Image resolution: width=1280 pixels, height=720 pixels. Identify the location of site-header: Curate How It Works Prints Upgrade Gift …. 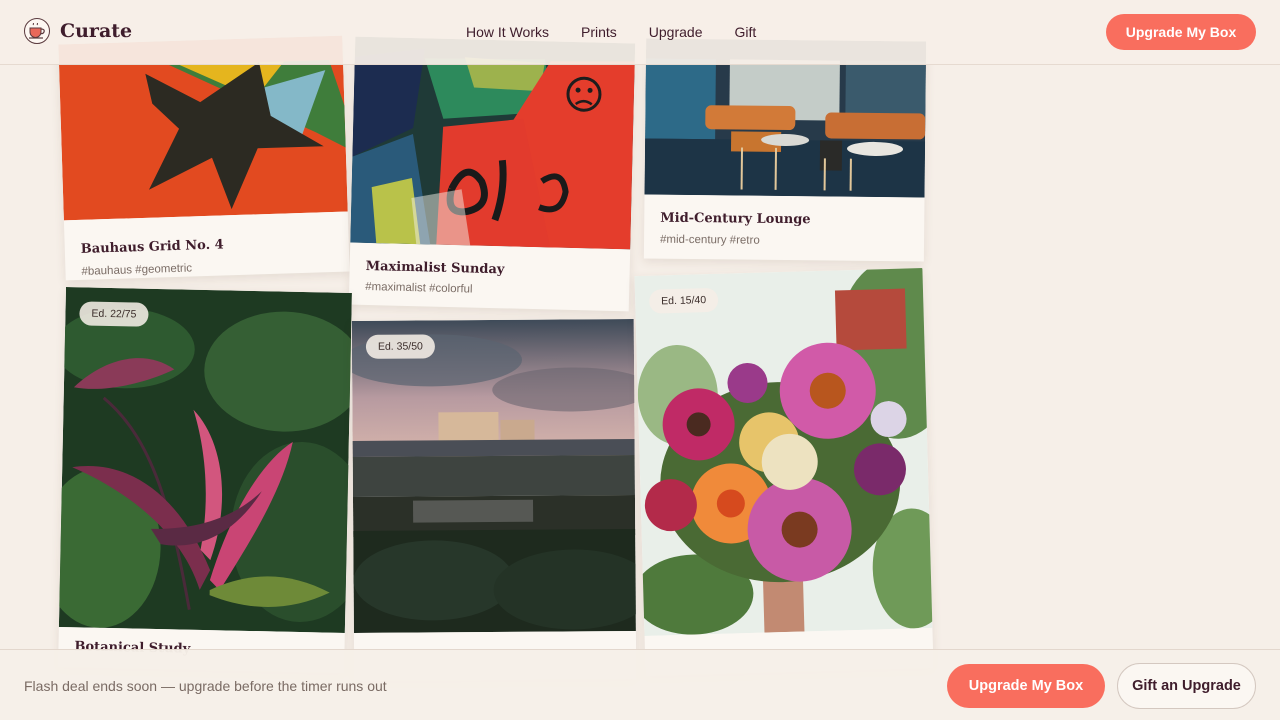
(640, 32).